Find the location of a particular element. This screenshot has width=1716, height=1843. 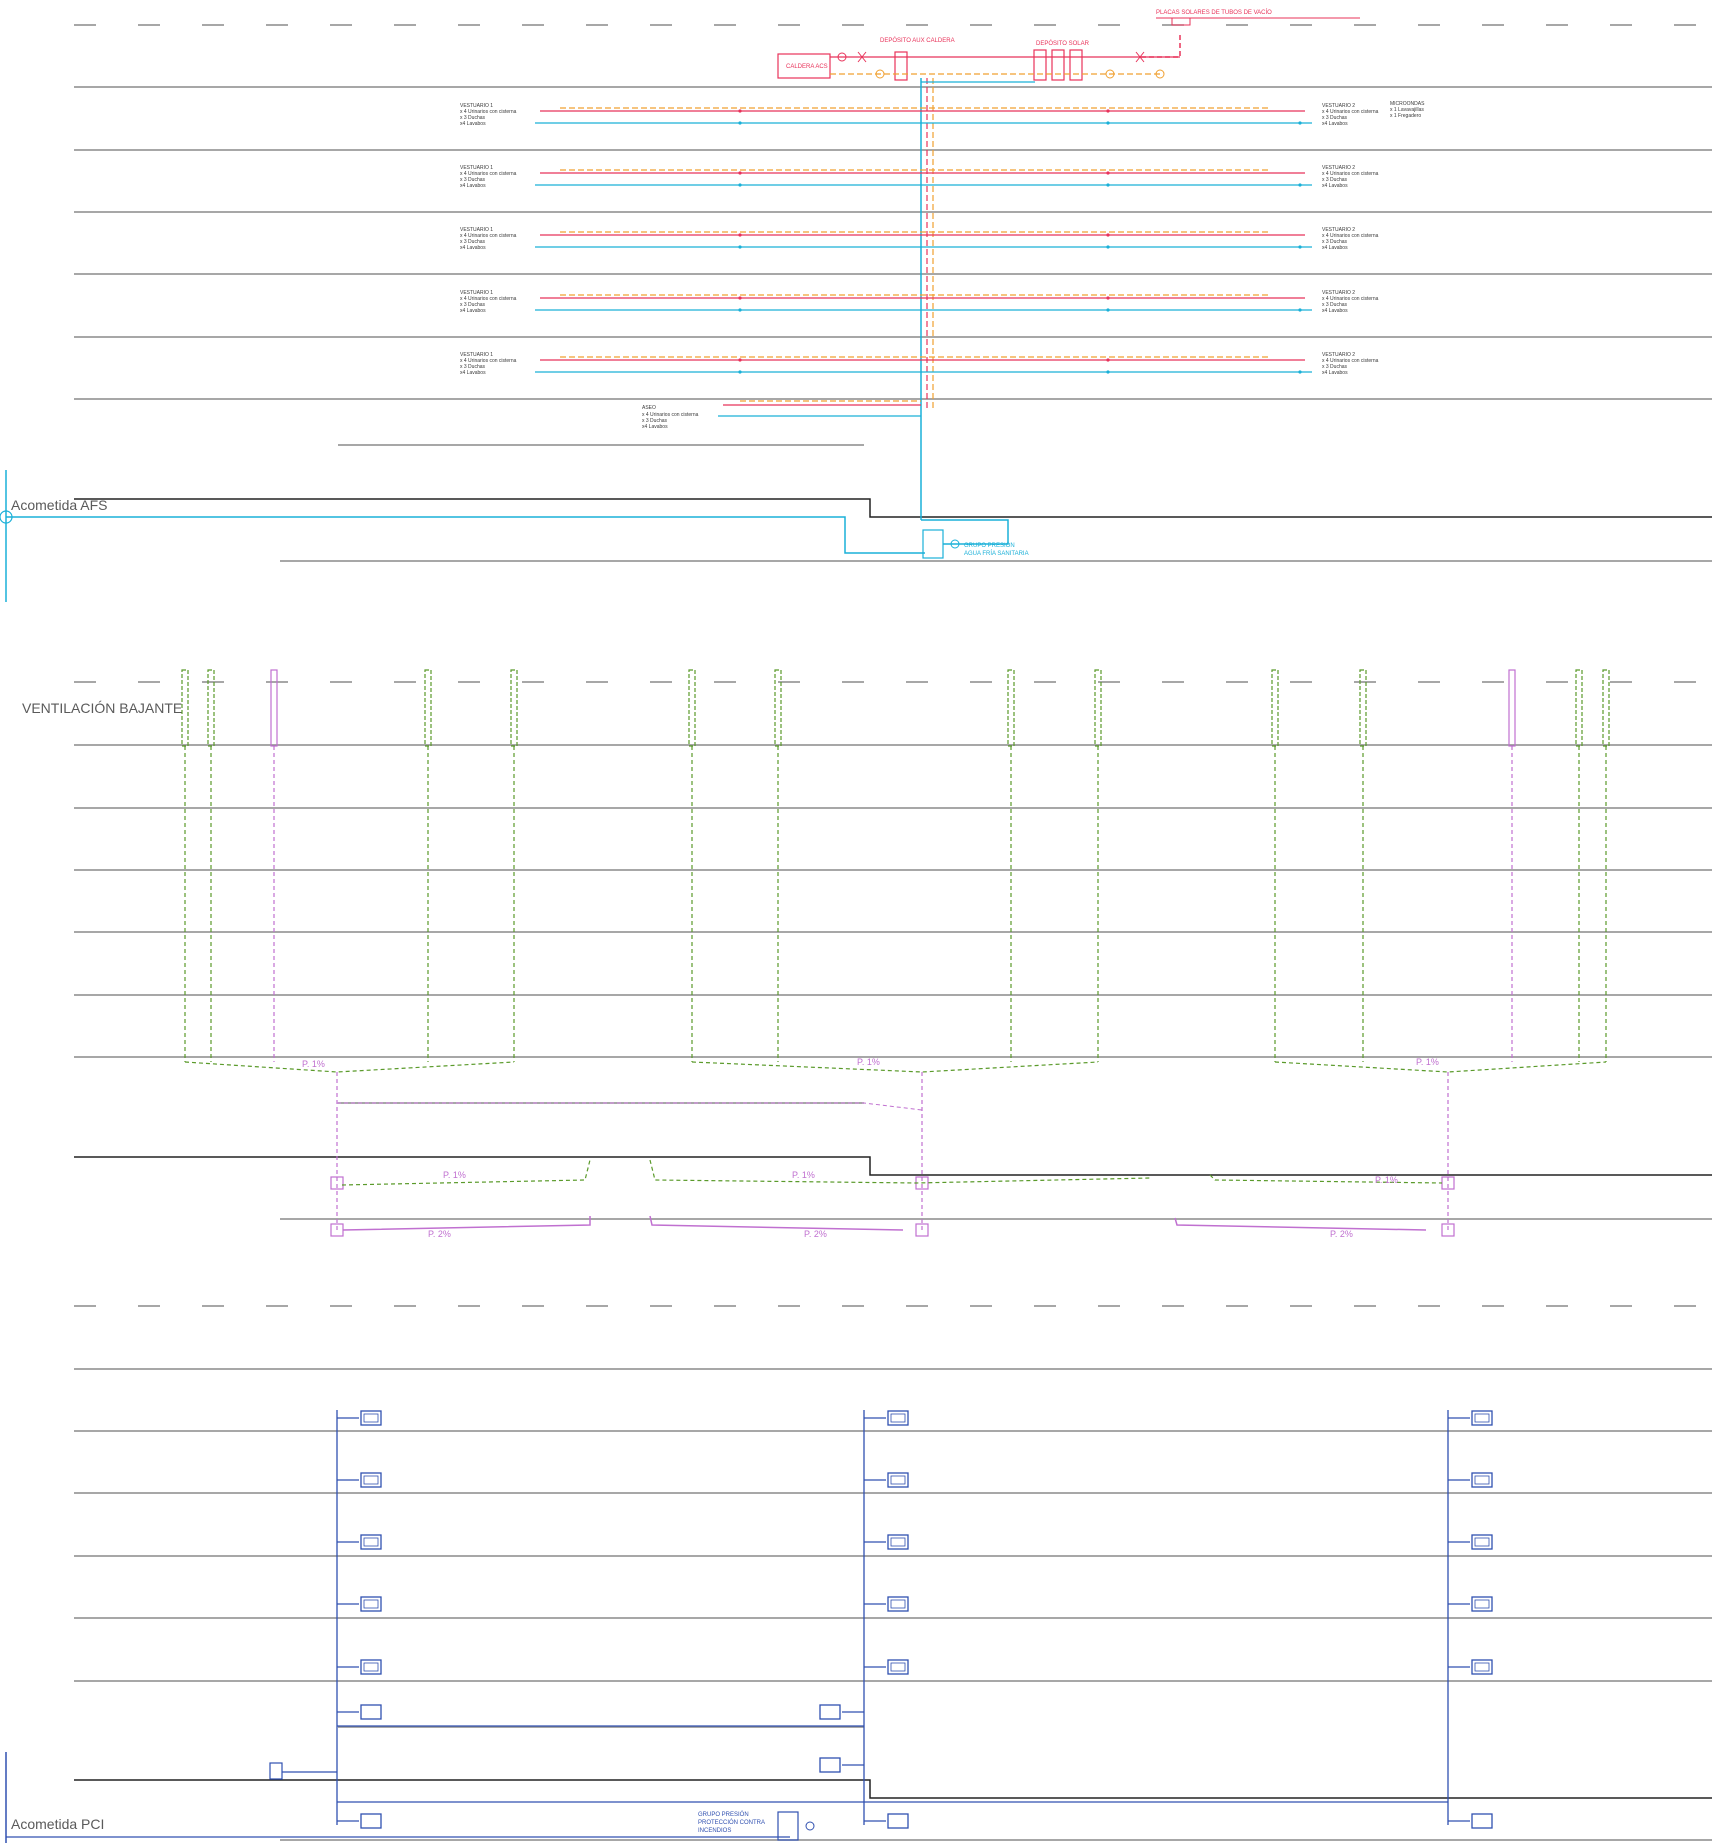

acometida-afs-label: Acometida AFS is located at coordinates (59, 505).